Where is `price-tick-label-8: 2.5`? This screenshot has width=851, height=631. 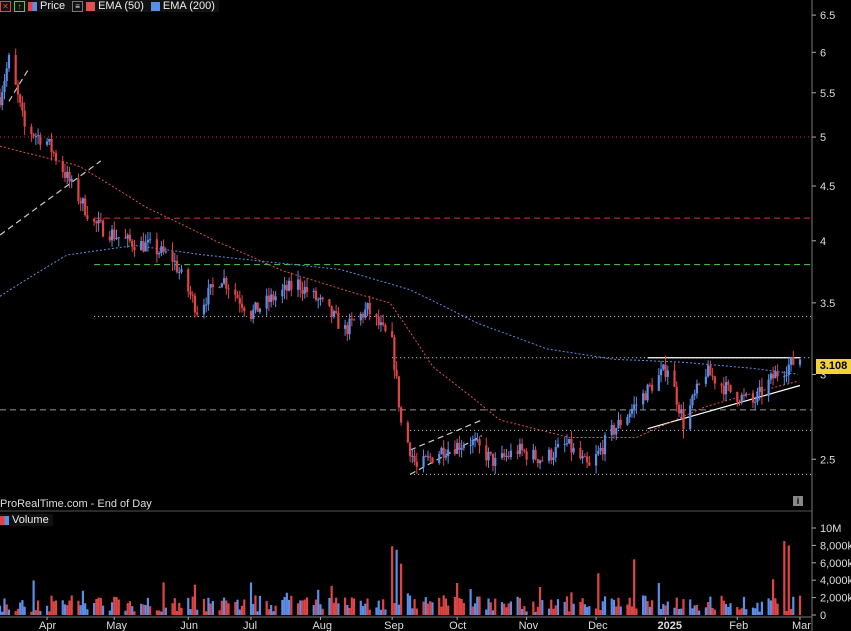 price-tick-label-8: 2.5 is located at coordinates (827, 460).